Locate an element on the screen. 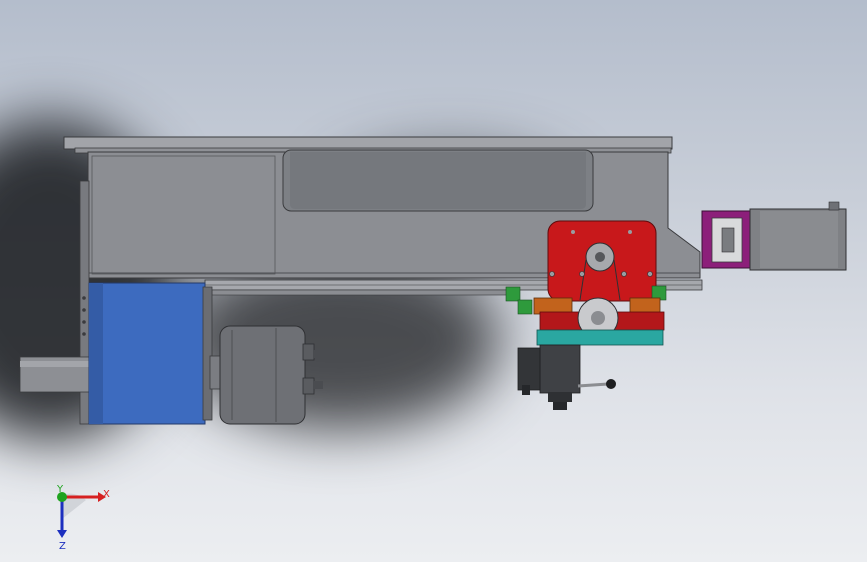  spindle-head is located at coordinates (560, 369).